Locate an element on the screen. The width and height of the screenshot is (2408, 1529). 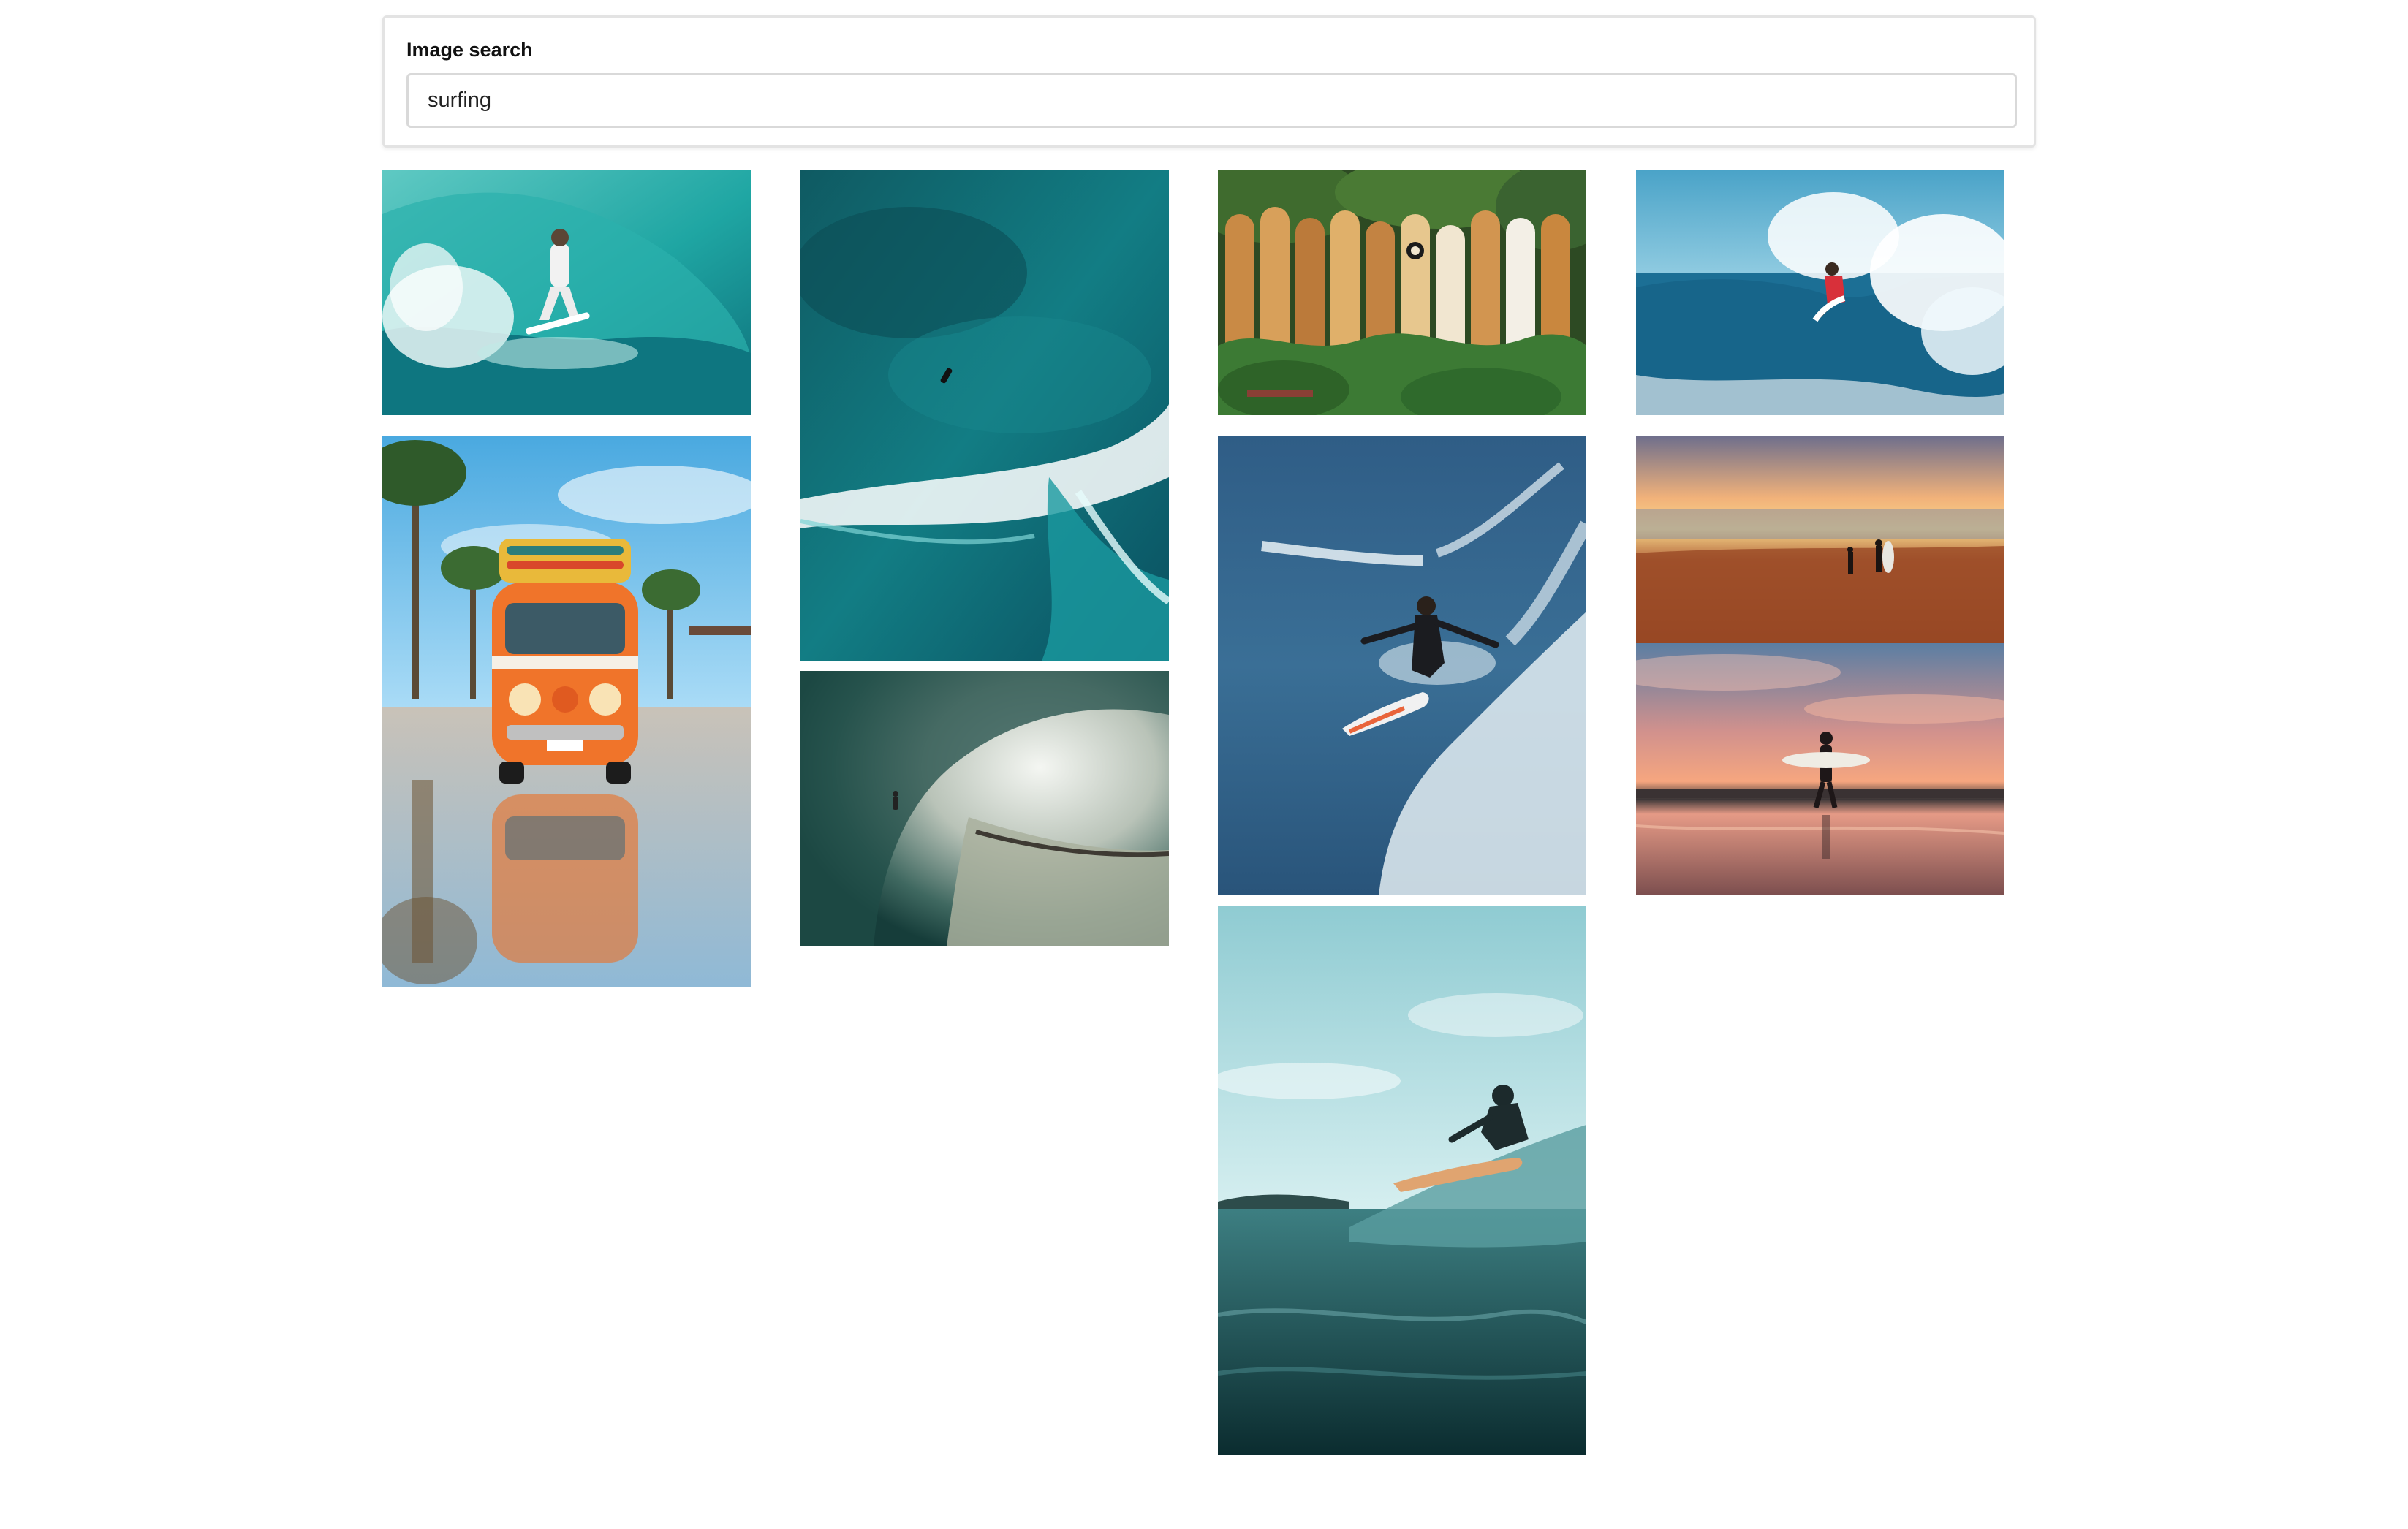
search-card: Image search is located at coordinates (1209, 81).